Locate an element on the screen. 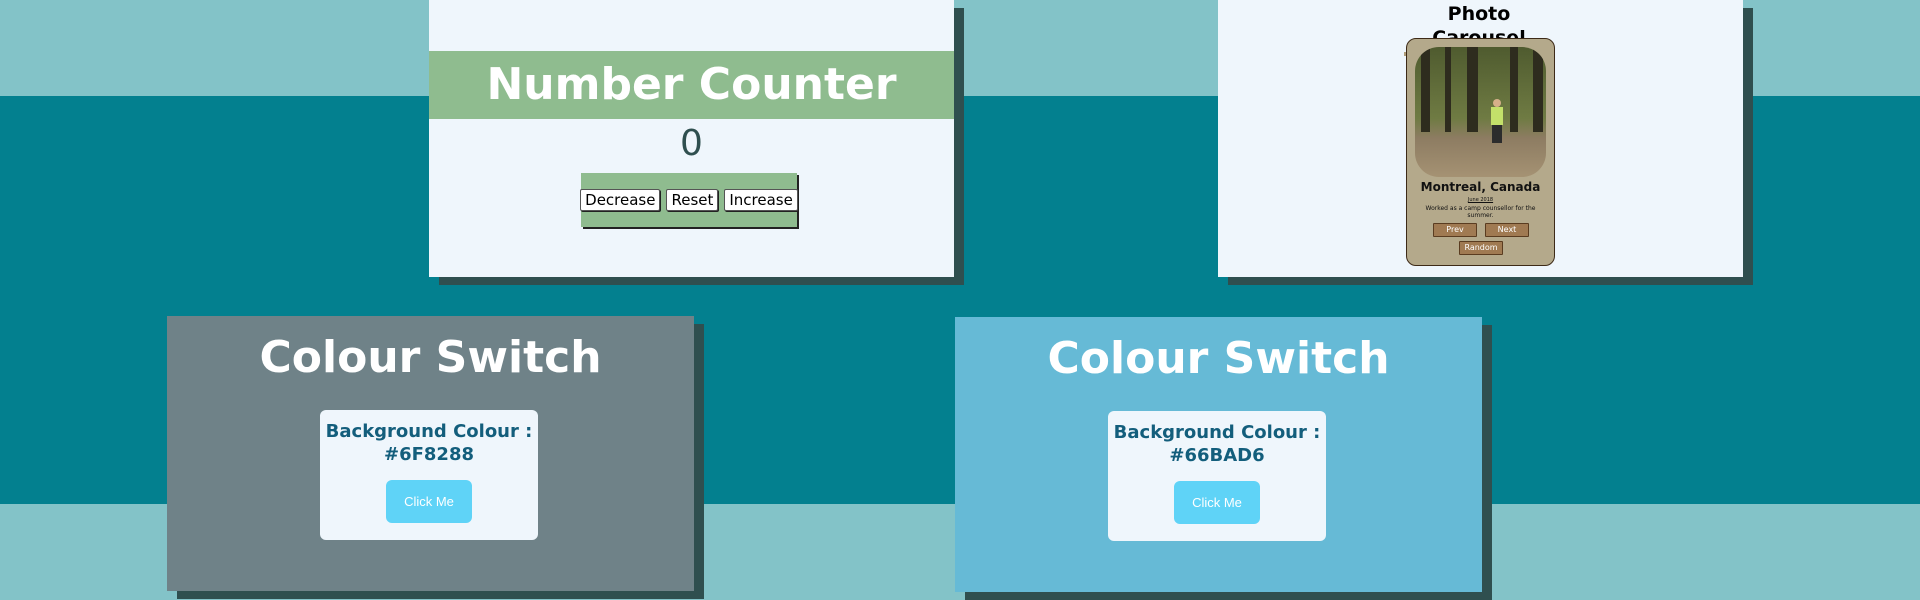 This screenshot has height=600, width=1920. carousel-date: June 2018 is located at coordinates (1480, 200).